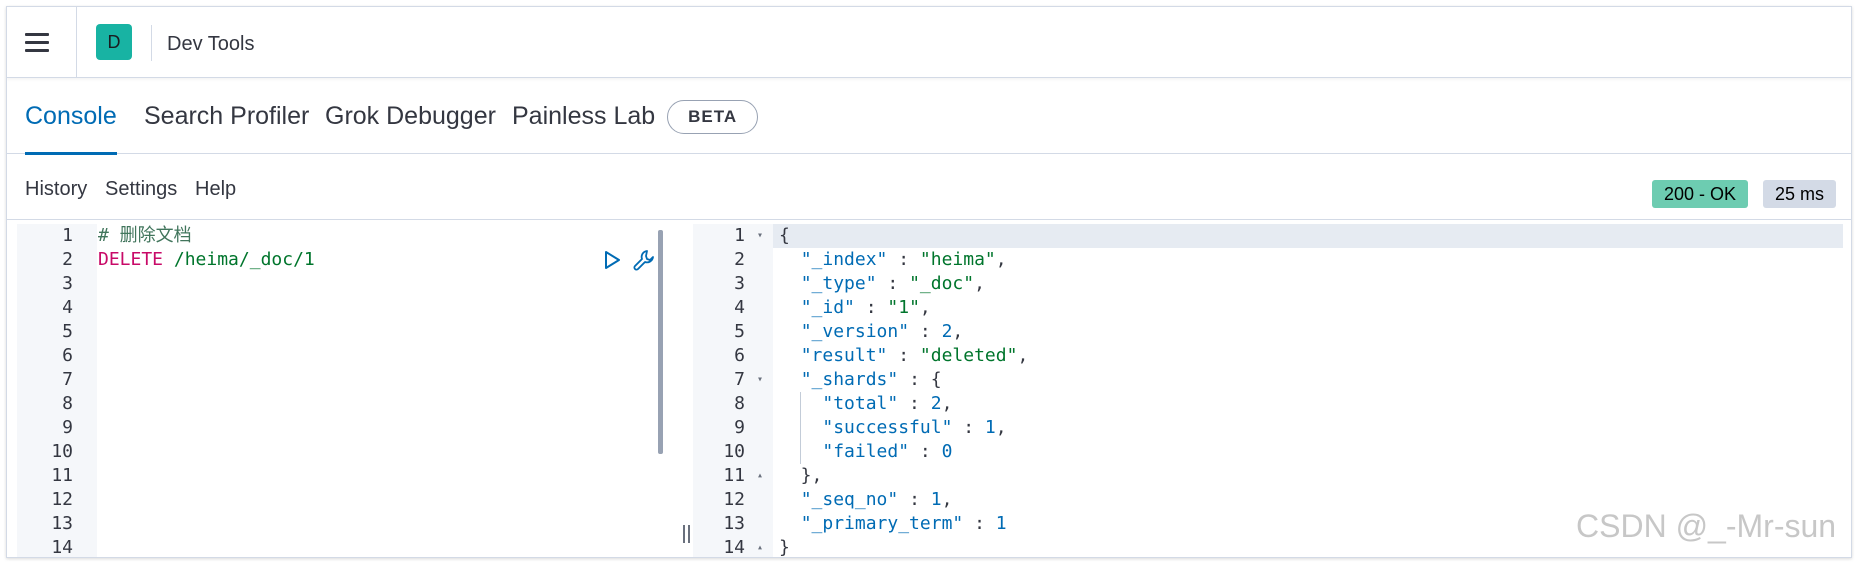 The height and width of the screenshot is (565, 1859). Describe the element at coordinates (62, 475) in the screenshot. I see `line-number: 11` at that location.